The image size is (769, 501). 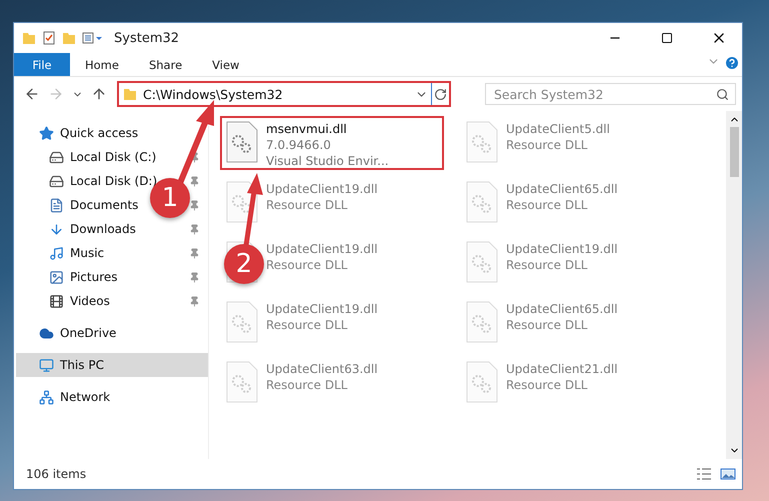 What do you see at coordinates (734, 285) in the screenshot?
I see `scrollbar` at bounding box center [734, 285].